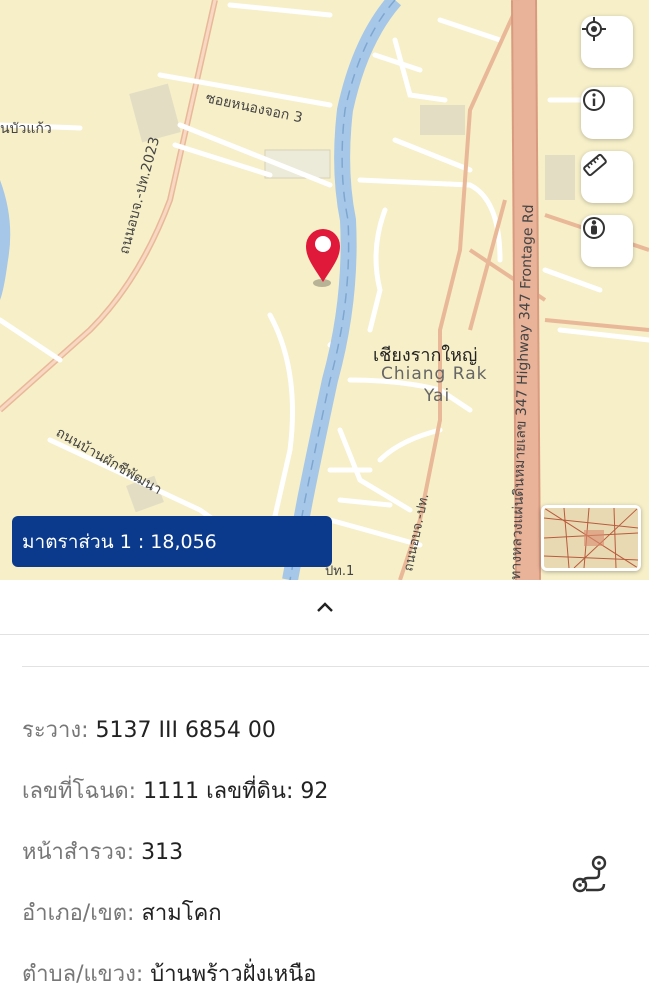 The image size is (649, 999). I want to click on town-label-en-1: Chiang Rak, so click(434, 374).